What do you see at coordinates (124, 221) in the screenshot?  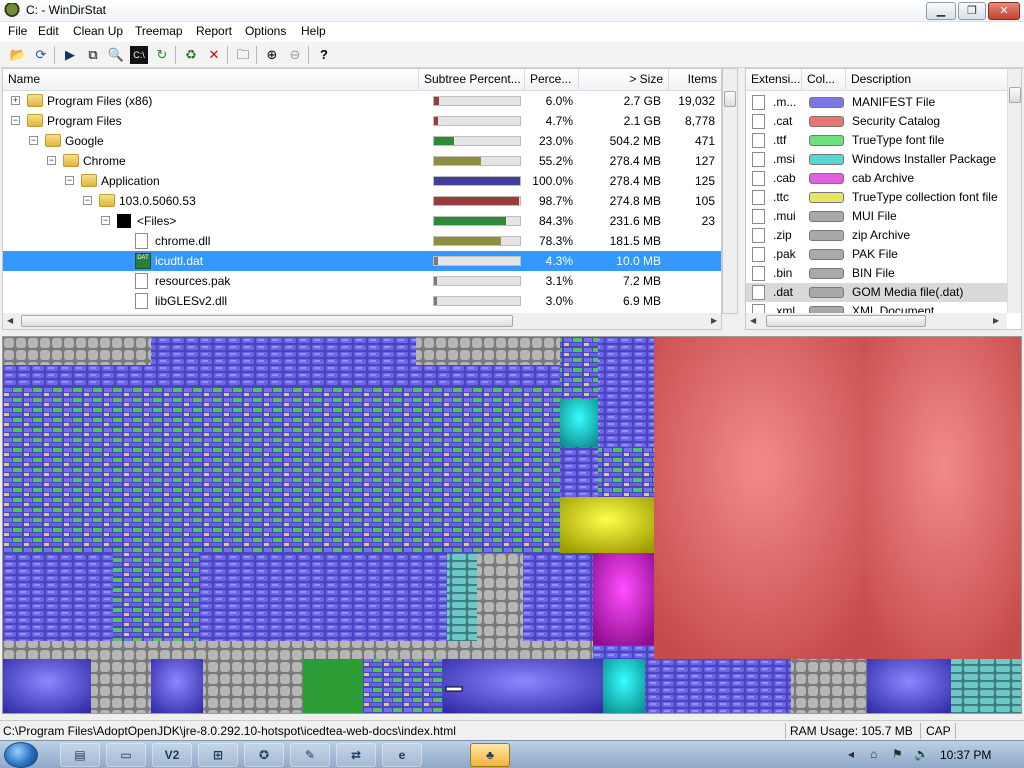 I see `files-group-icon` at bounding box center [124, 221].